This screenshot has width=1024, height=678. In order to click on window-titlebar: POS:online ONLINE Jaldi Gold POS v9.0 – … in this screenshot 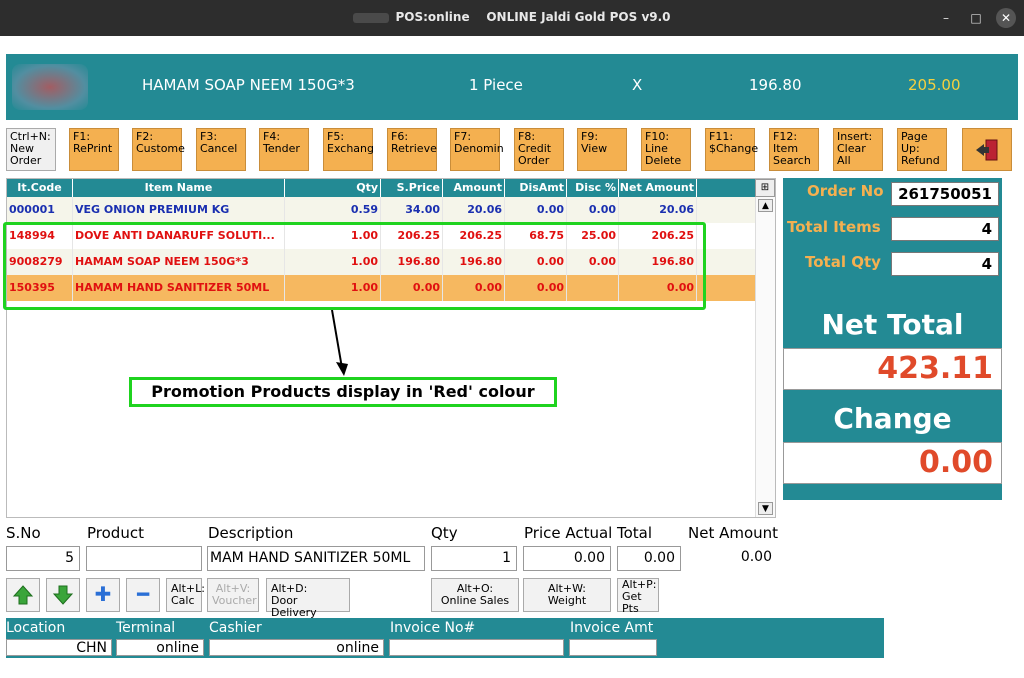, I will do `click(512, 18)`.